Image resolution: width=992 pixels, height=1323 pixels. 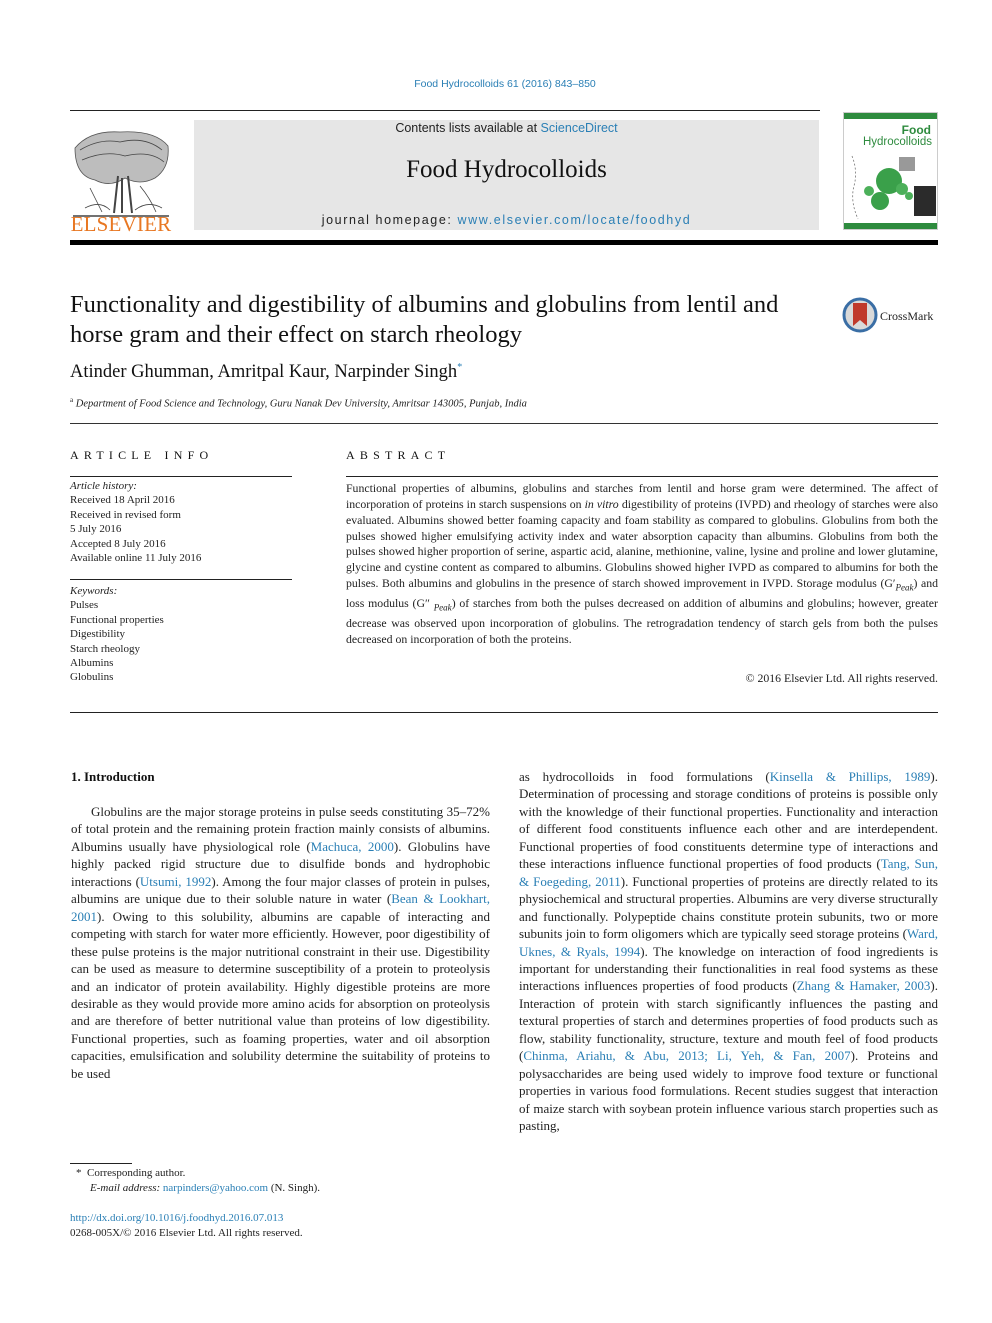 I want to click on abstract-heading: ABSTRACT, so click(x=398, y=455).